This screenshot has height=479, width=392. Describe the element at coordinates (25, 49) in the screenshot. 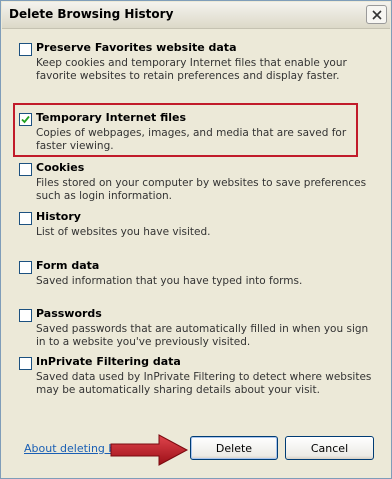

I see `preserve-favorites-checkbox` at that location.